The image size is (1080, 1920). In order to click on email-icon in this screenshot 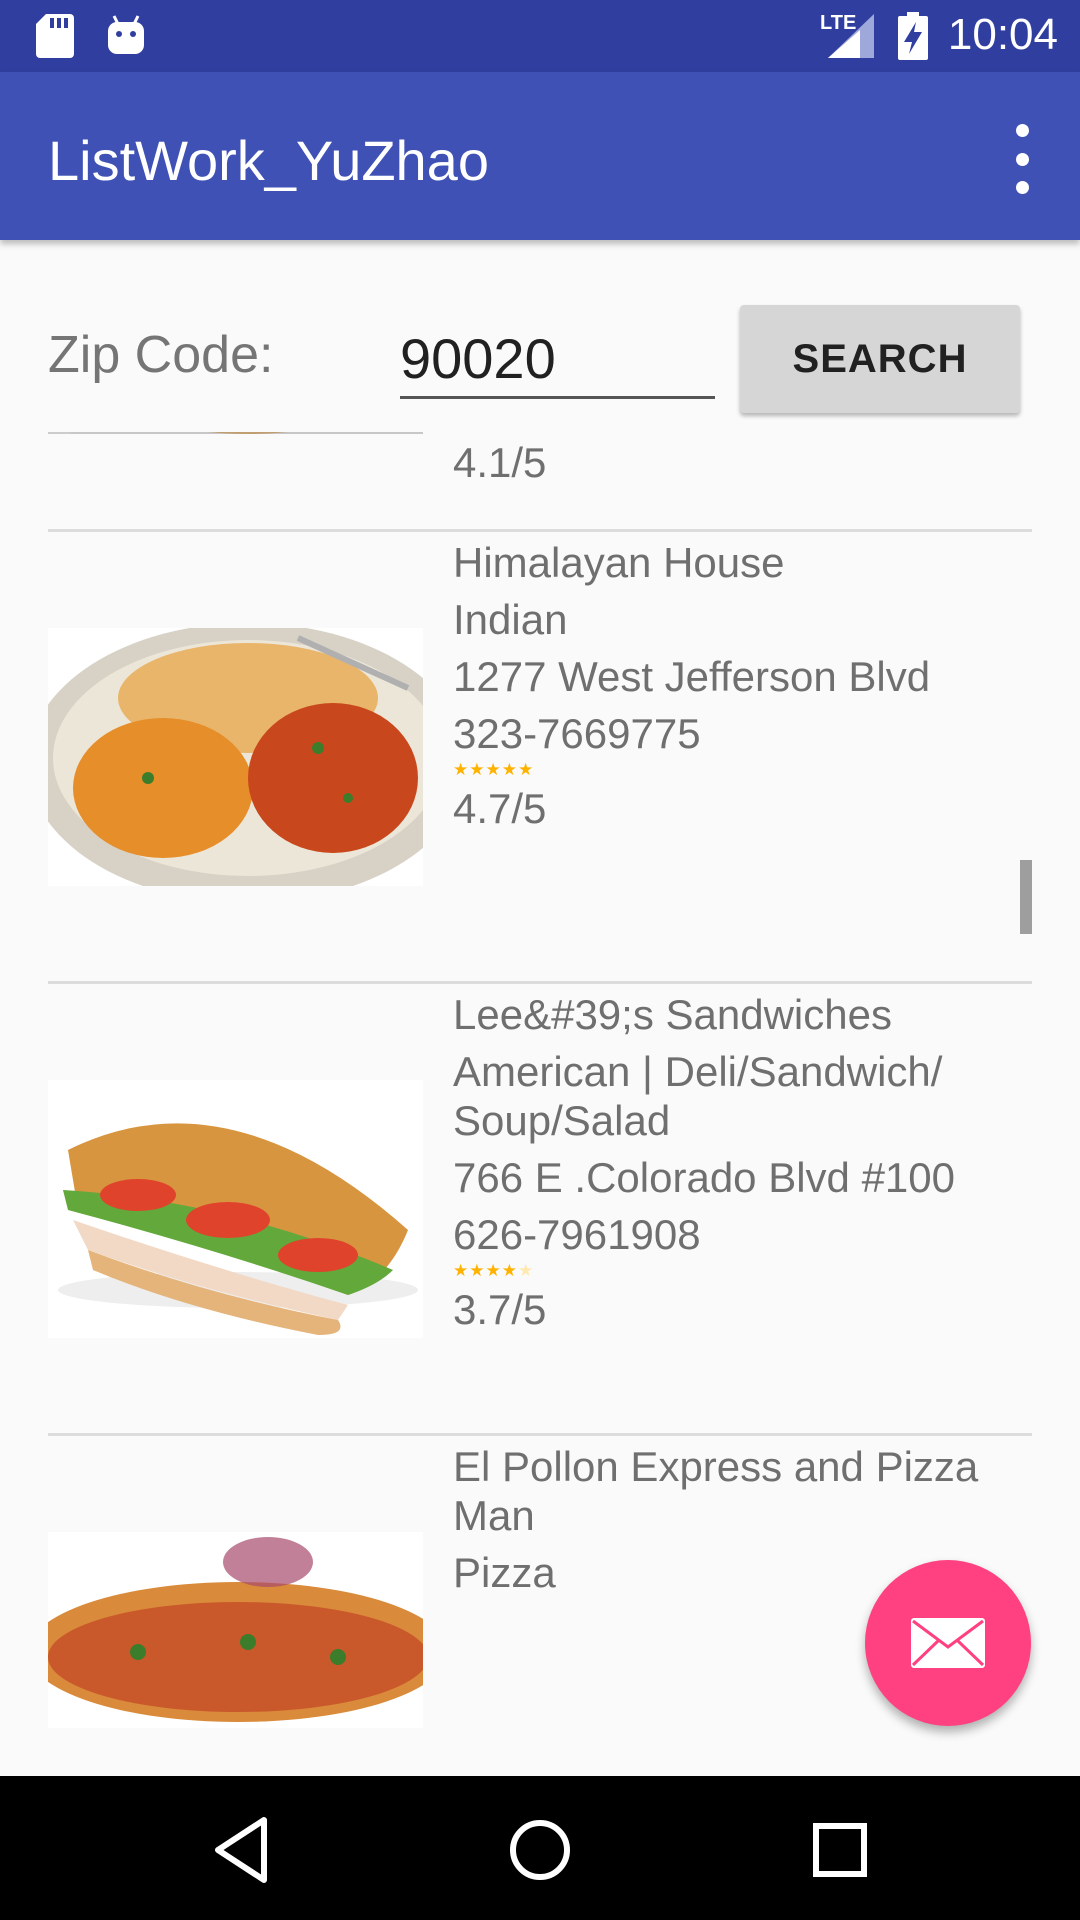, I will do `click(948, 1643)`.